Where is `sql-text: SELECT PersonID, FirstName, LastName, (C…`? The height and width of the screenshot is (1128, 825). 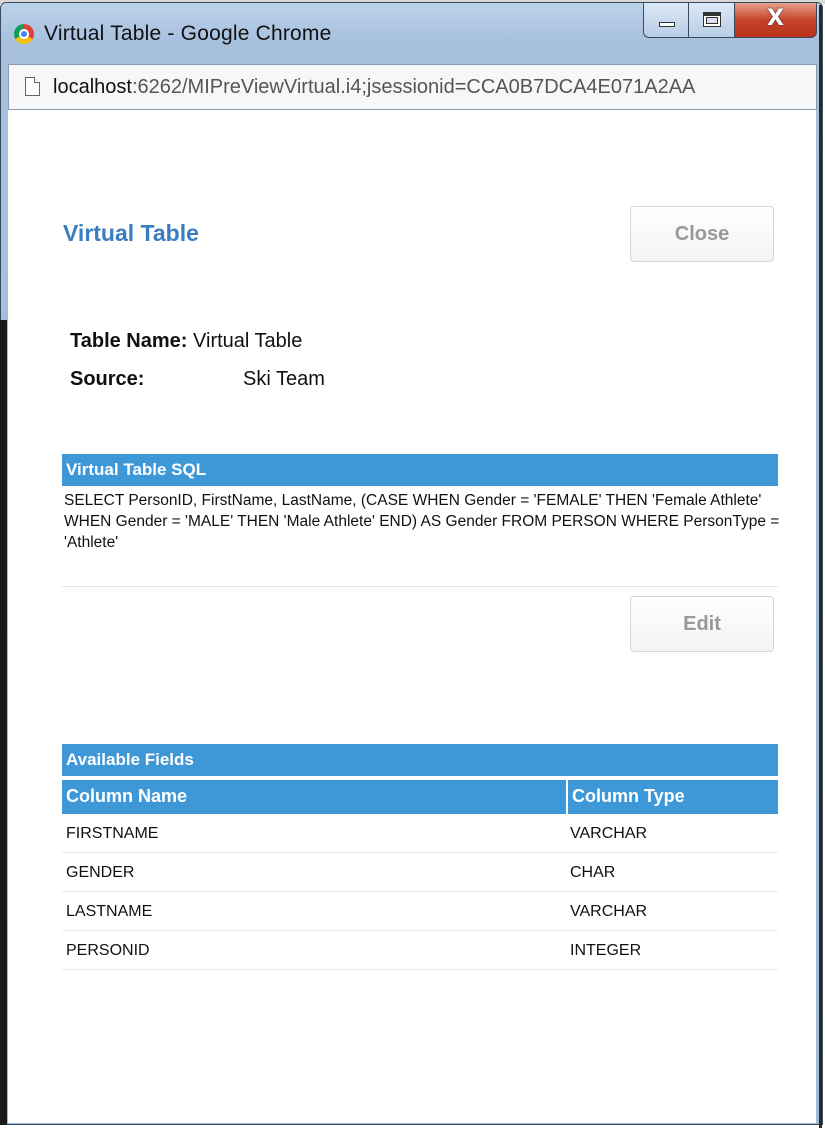
sql-text: SELECT PersonID, FirstName, LastName, (C… is located at coordinates (422, 521).